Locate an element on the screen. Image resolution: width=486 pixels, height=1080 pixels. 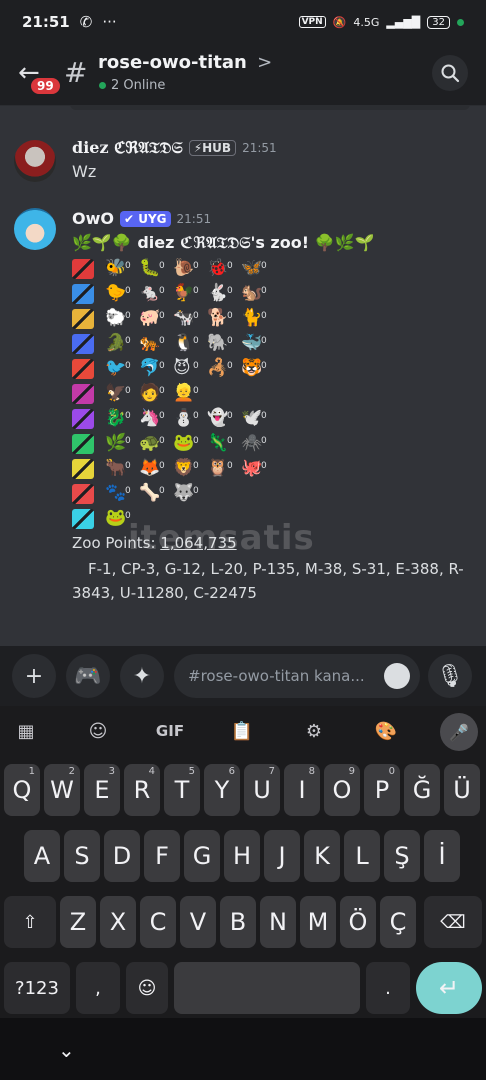
key-r: R4 is located at coordinates (142, 790).